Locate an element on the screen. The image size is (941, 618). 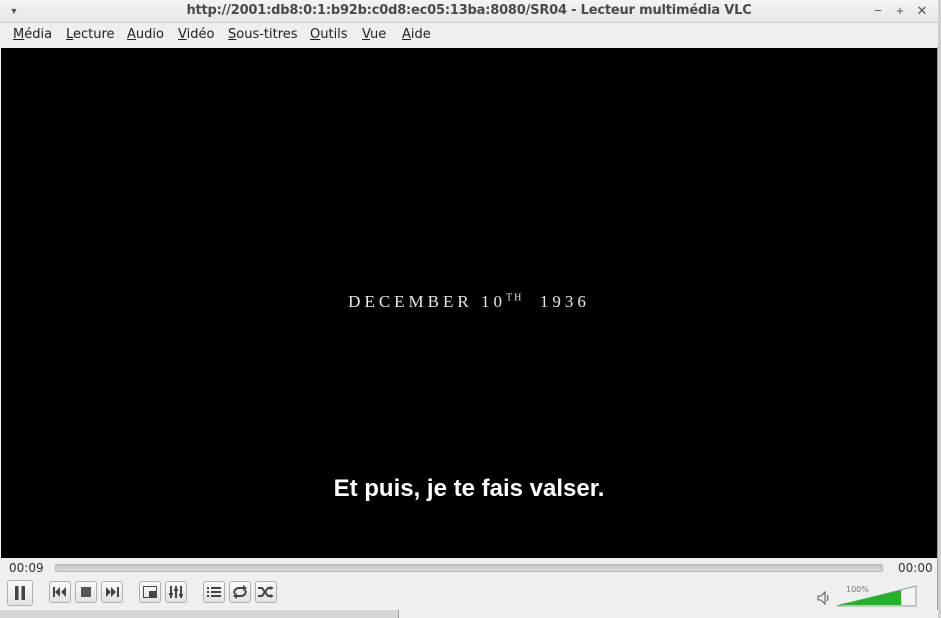
next-button is located at coordinates (112, 592).